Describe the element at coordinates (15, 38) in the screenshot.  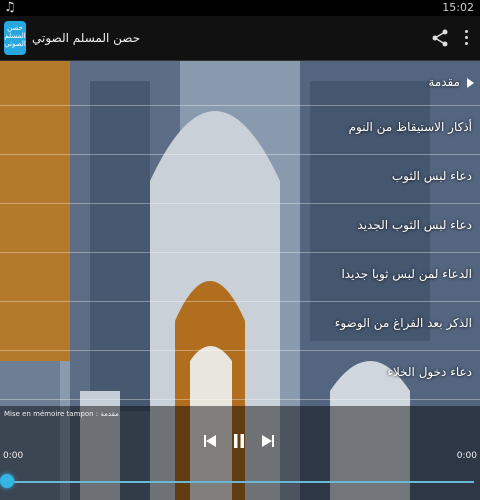
I see `app-icon: حصن المسلم الصوتي` at that location.